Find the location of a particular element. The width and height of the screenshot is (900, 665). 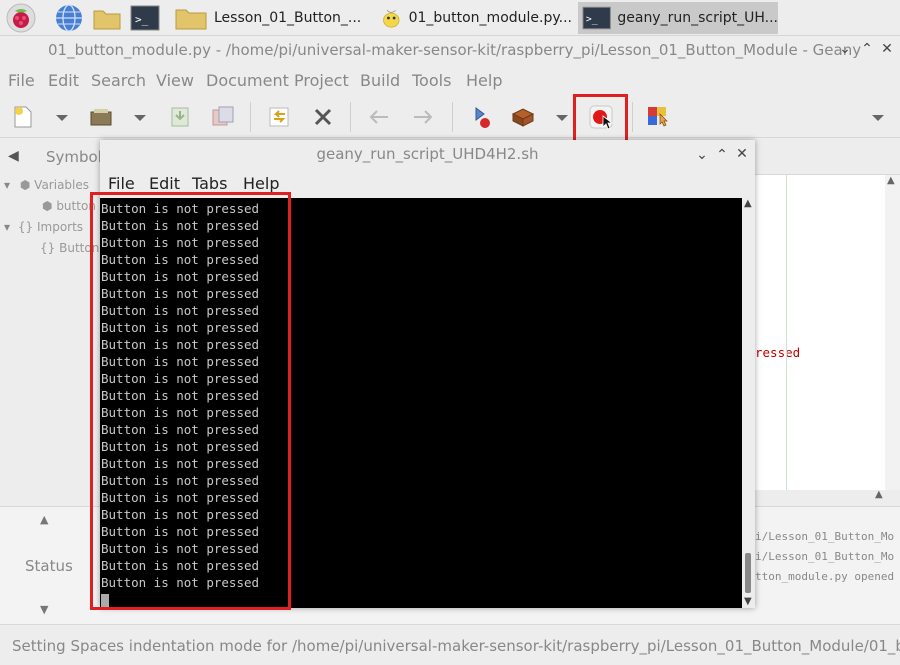

terminal-titlebar: geany_run_script_UHD4H2.sh ⌄ ⌃ ✕ is located at coordinates (427, 154).